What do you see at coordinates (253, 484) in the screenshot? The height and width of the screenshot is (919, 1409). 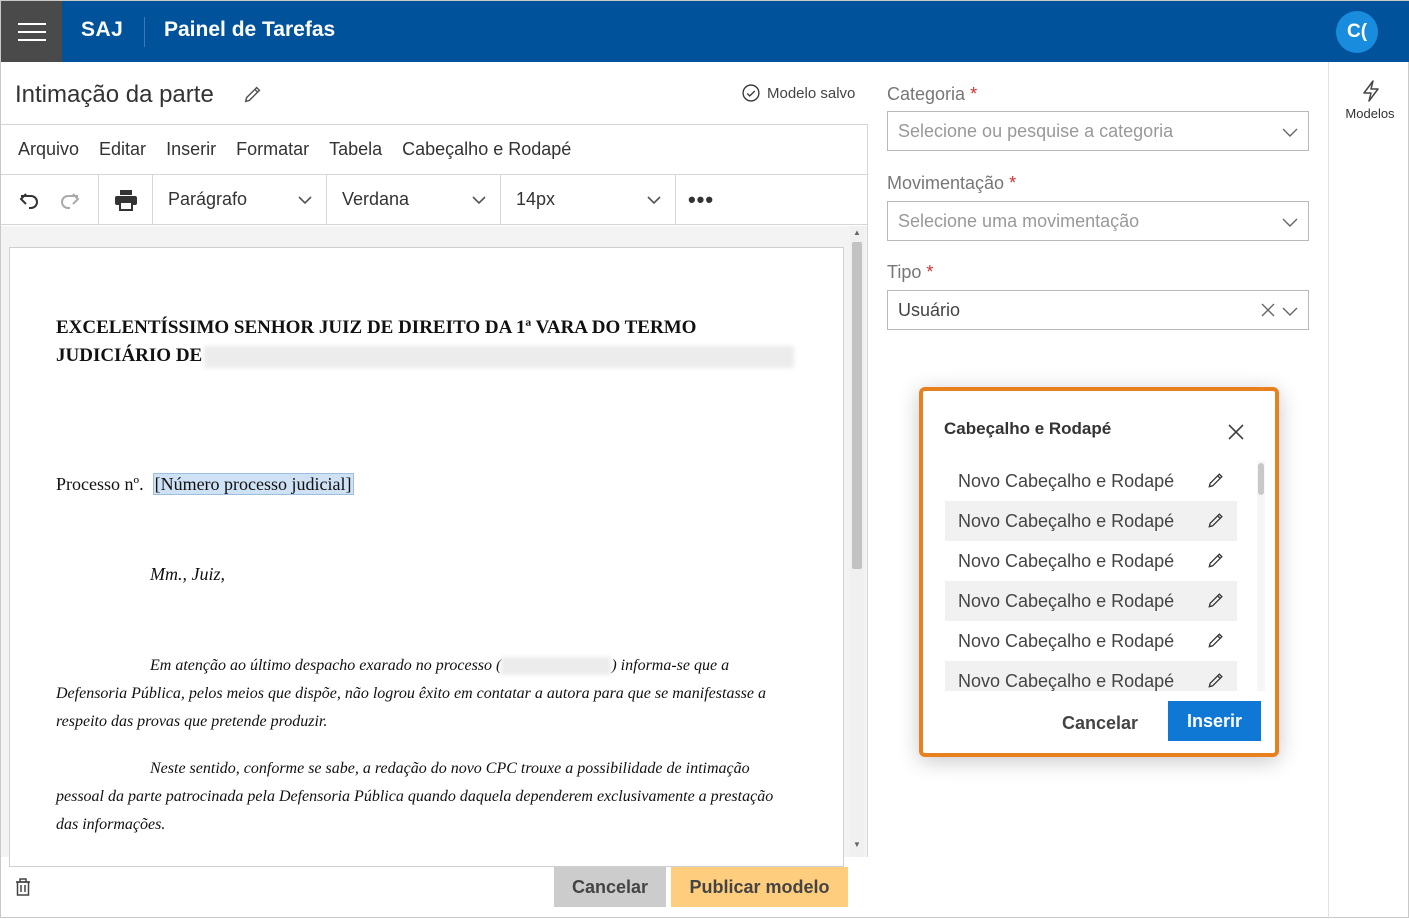 I see `process-number-placeholder: [Número processo judicial]` at bounding box center [253, 484].